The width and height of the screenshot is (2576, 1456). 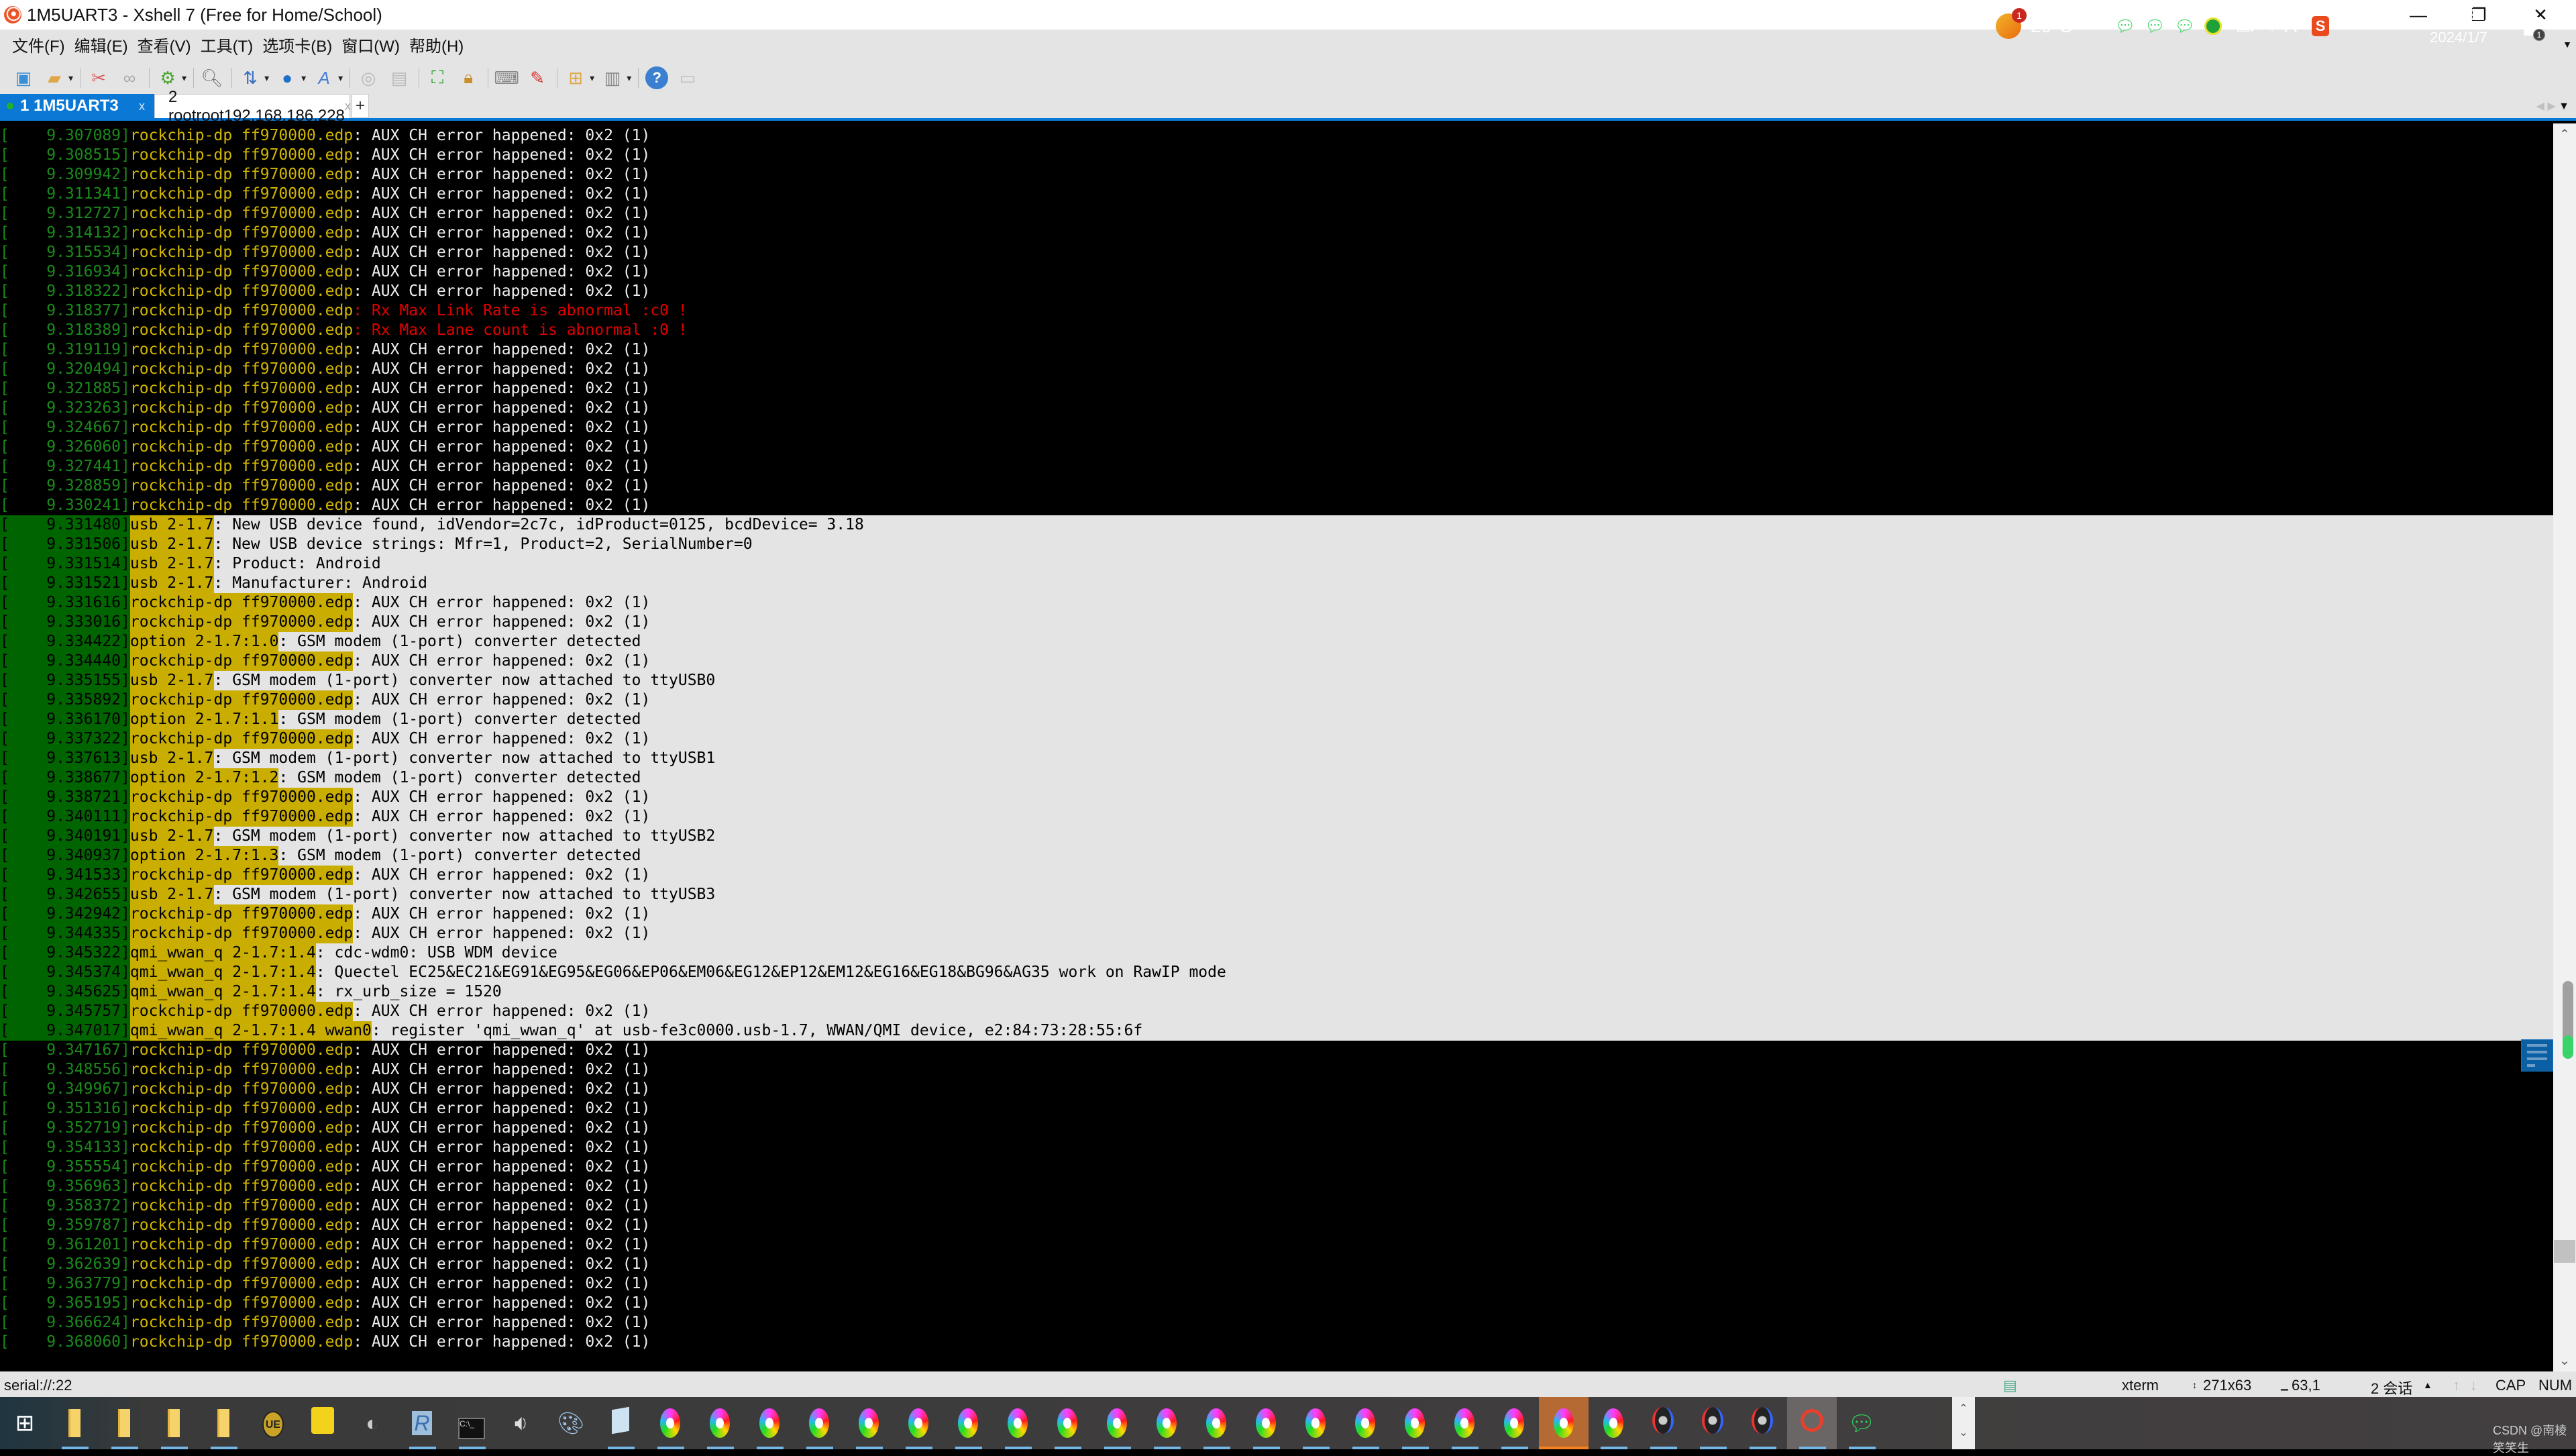 What do you see at coordinates (1861, 1423) in the screenshot?
I see `taskbar-app-wechat: 💬︎` at bounding box center [1861, 1423].